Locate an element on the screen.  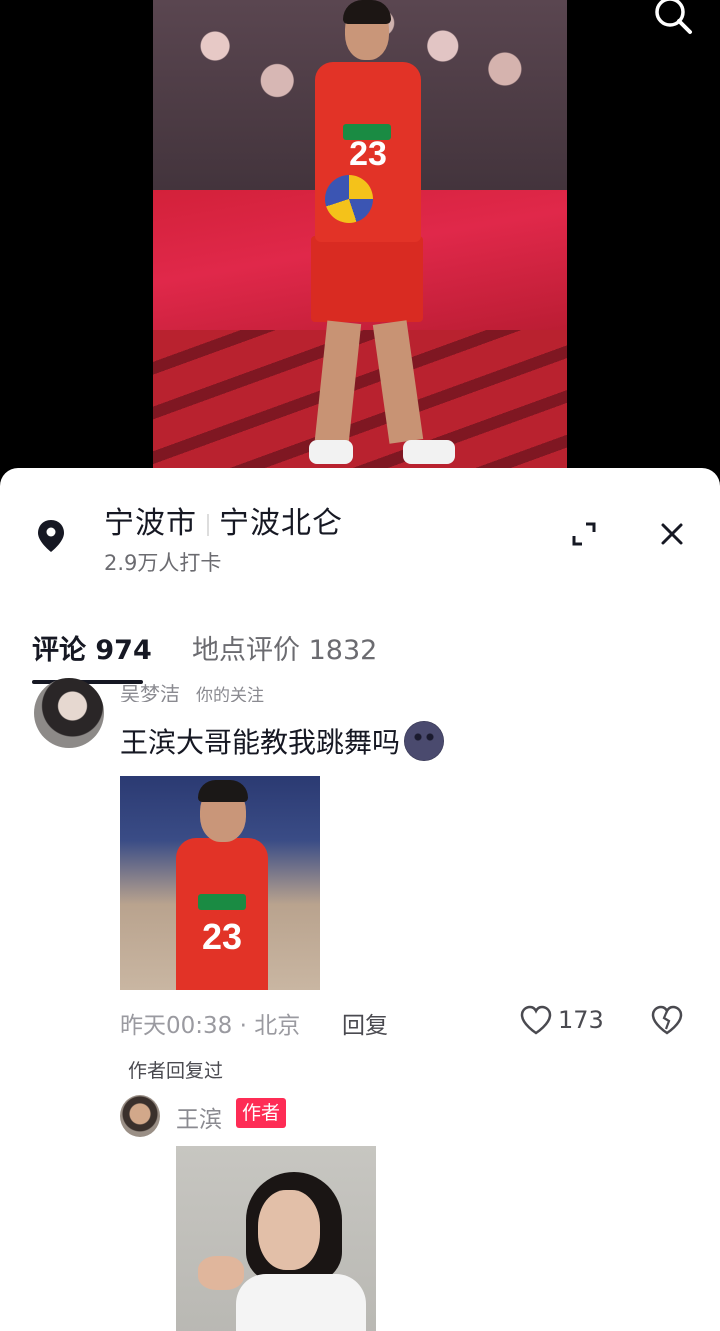
search-button is located at coordinates (672, 20).